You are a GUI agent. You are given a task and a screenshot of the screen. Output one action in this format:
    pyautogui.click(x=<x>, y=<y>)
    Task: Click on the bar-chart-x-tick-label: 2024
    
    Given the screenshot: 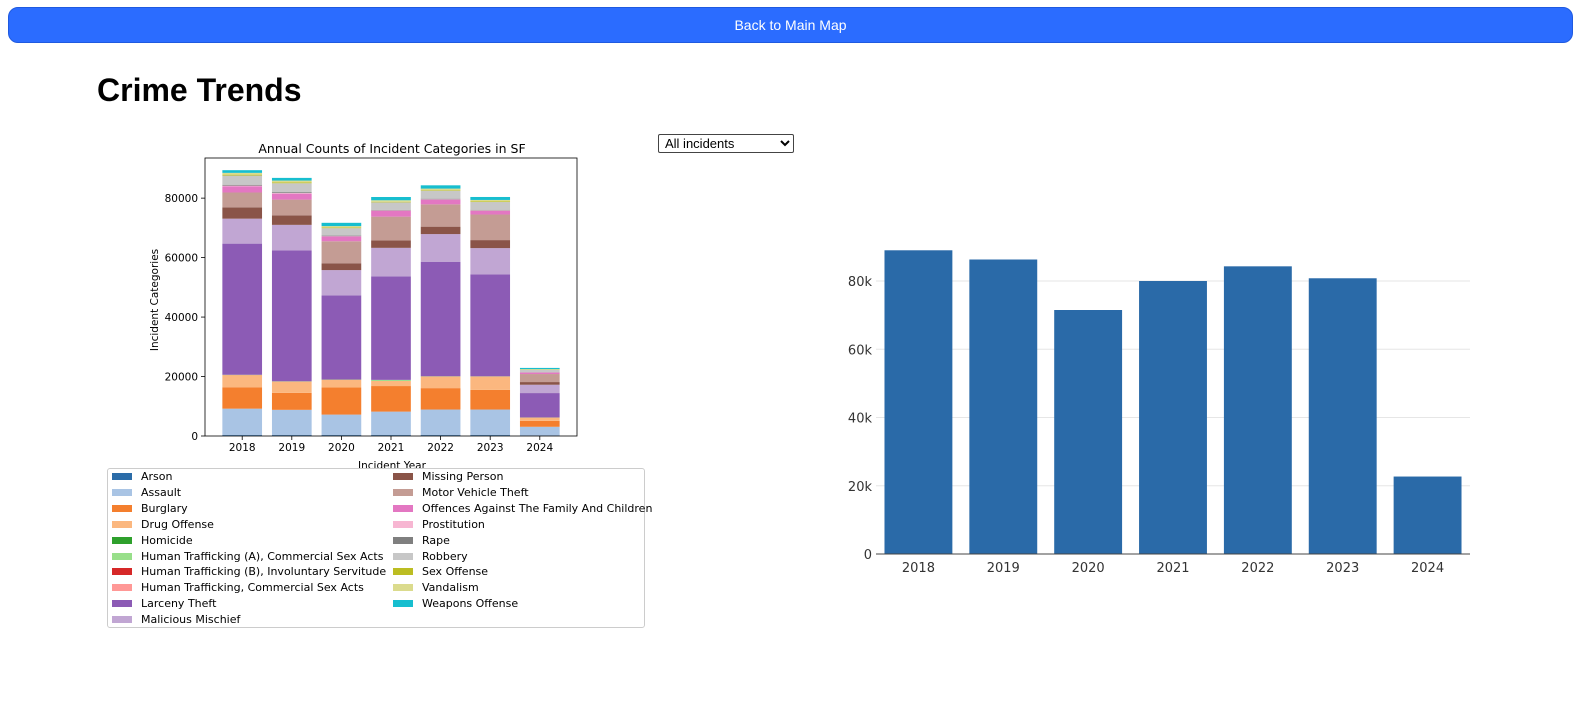 What is the action you would take?
    pyautogui.click(x=1427, y=568)
    